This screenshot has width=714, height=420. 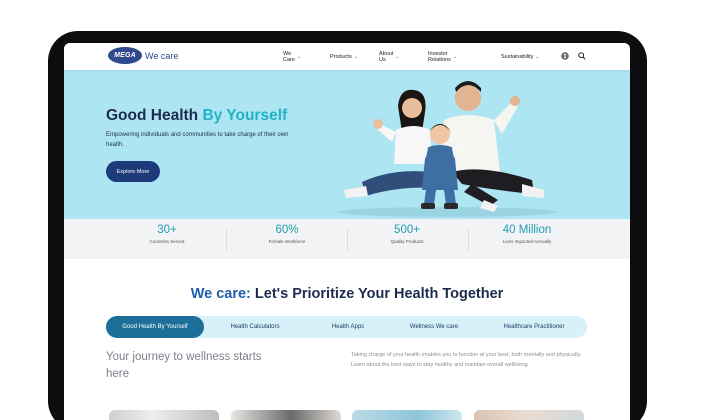 What do you see at coordinates (341, 56) in the screenshot?
I see `menu-label: Products` at bounding box center [341, 56].